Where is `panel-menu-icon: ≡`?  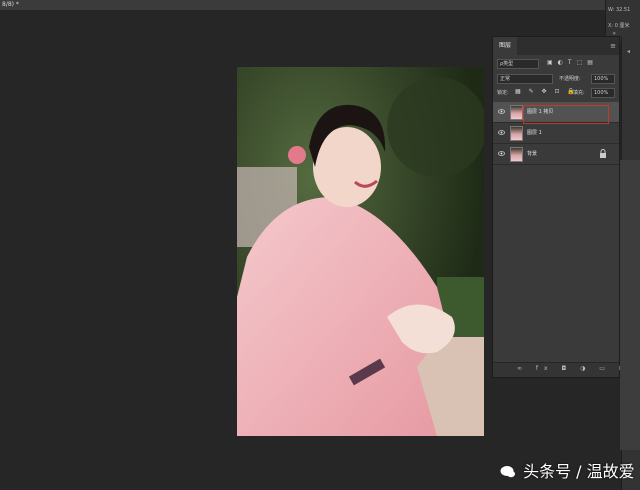
panel-menu-icon: ≡ is located at coordinates (613, 46).